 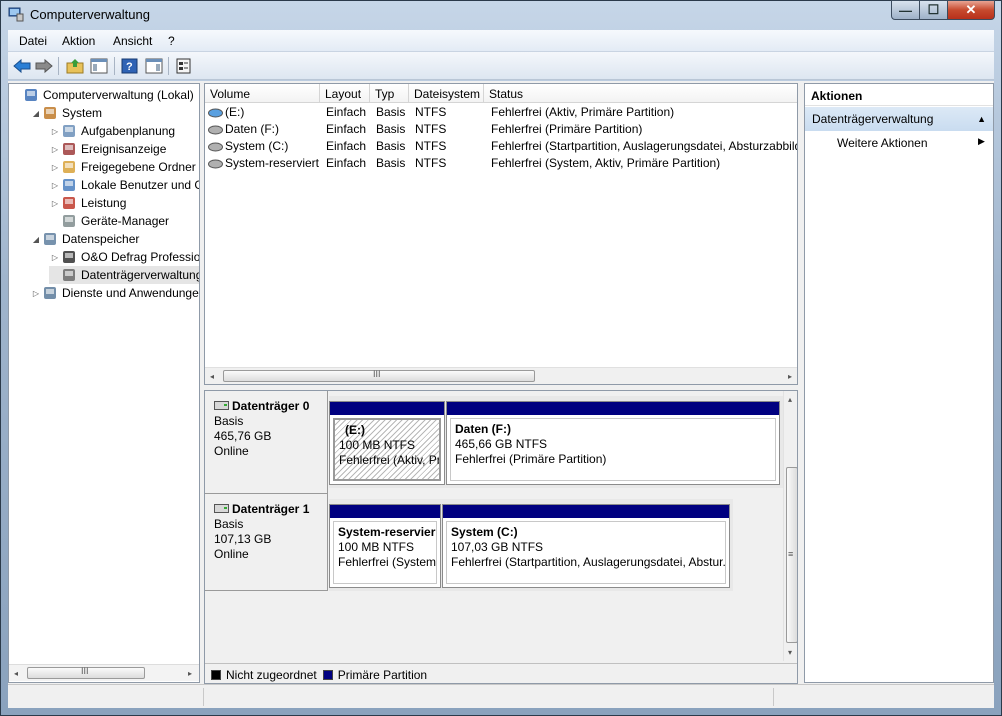 I want to click on tree-item: Computerverwaltung (Lokal), so click(x=102, y=95).